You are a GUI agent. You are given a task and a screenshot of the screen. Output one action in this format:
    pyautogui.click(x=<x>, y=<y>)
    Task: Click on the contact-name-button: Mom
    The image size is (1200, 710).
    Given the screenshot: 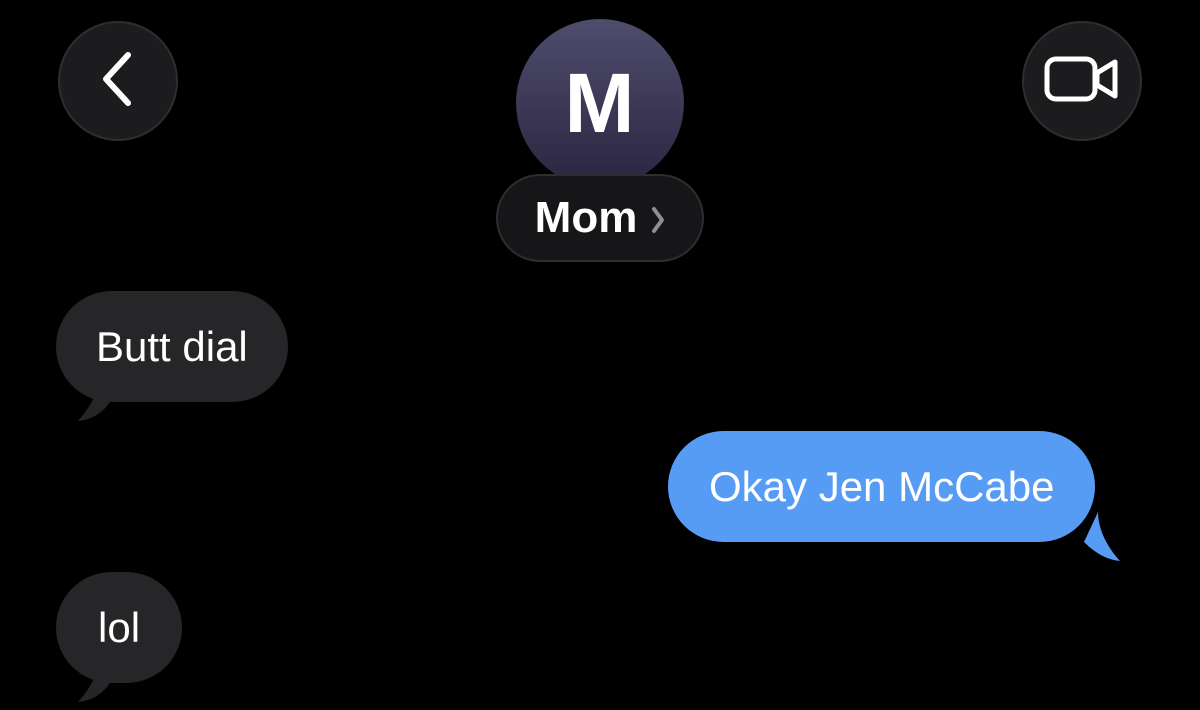 What is the action you would take?
    pyautogui.click(x=600, y=218)
    